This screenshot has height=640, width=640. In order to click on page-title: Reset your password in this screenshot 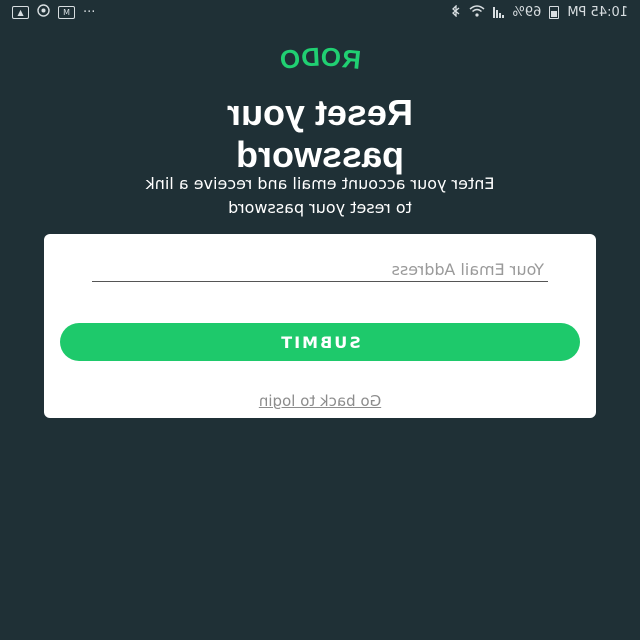, I will do `click(320, 134)`.